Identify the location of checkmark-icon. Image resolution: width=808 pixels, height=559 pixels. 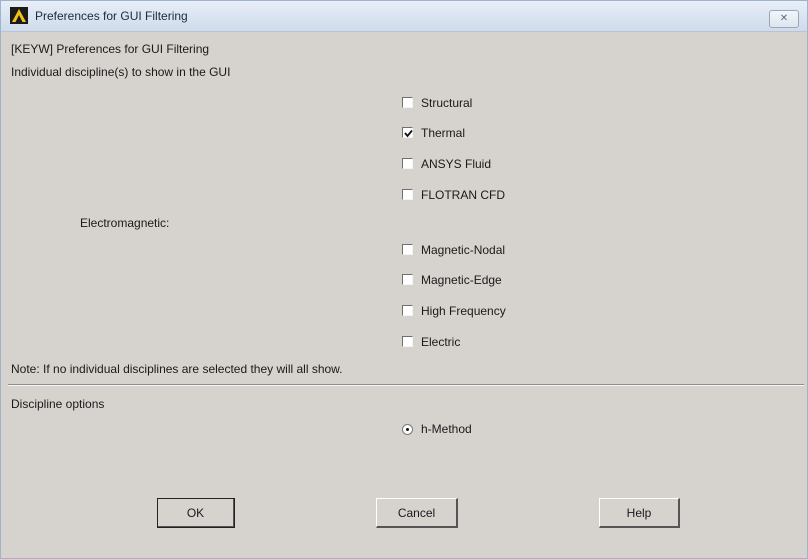
(408, 133).